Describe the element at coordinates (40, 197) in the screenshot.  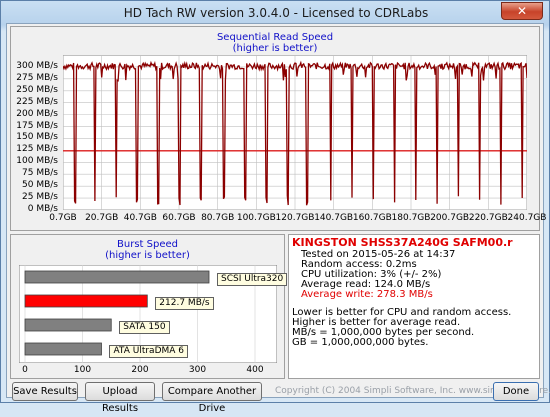
I see `y-tick-label: 25 MB/s` at that location.